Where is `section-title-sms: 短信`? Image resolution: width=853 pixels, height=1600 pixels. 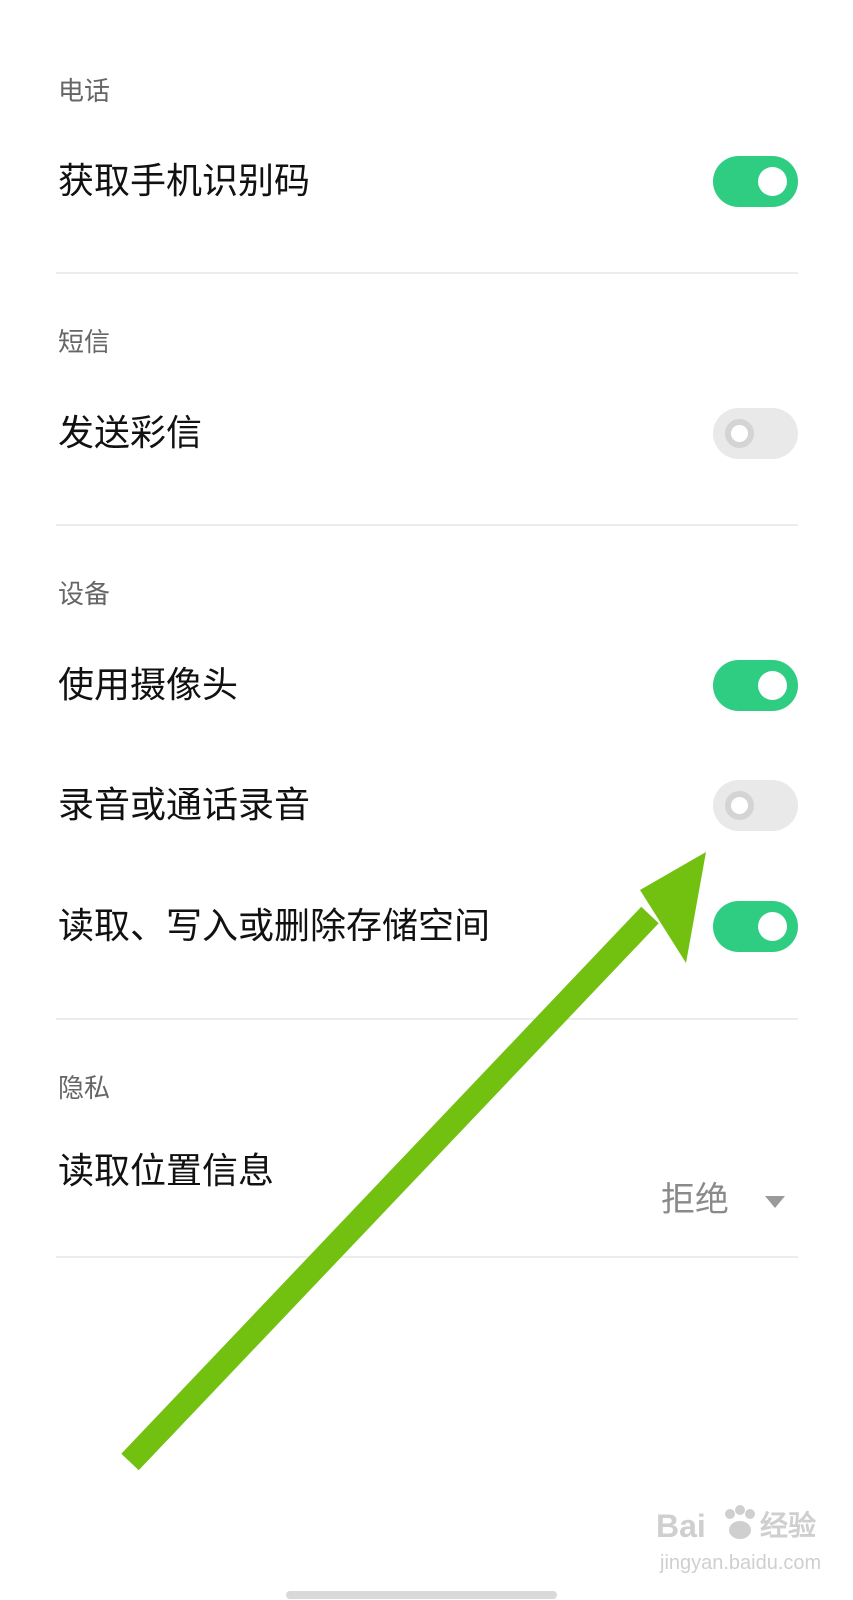
section-title-sms: 短信 is located at coordinates (84, 343).